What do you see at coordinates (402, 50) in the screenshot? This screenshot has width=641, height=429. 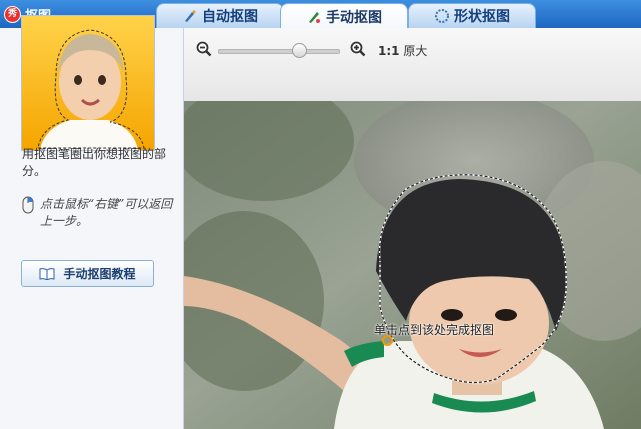 I see `original-size-button: 1:1 原大` at bounding box center [402, 50].